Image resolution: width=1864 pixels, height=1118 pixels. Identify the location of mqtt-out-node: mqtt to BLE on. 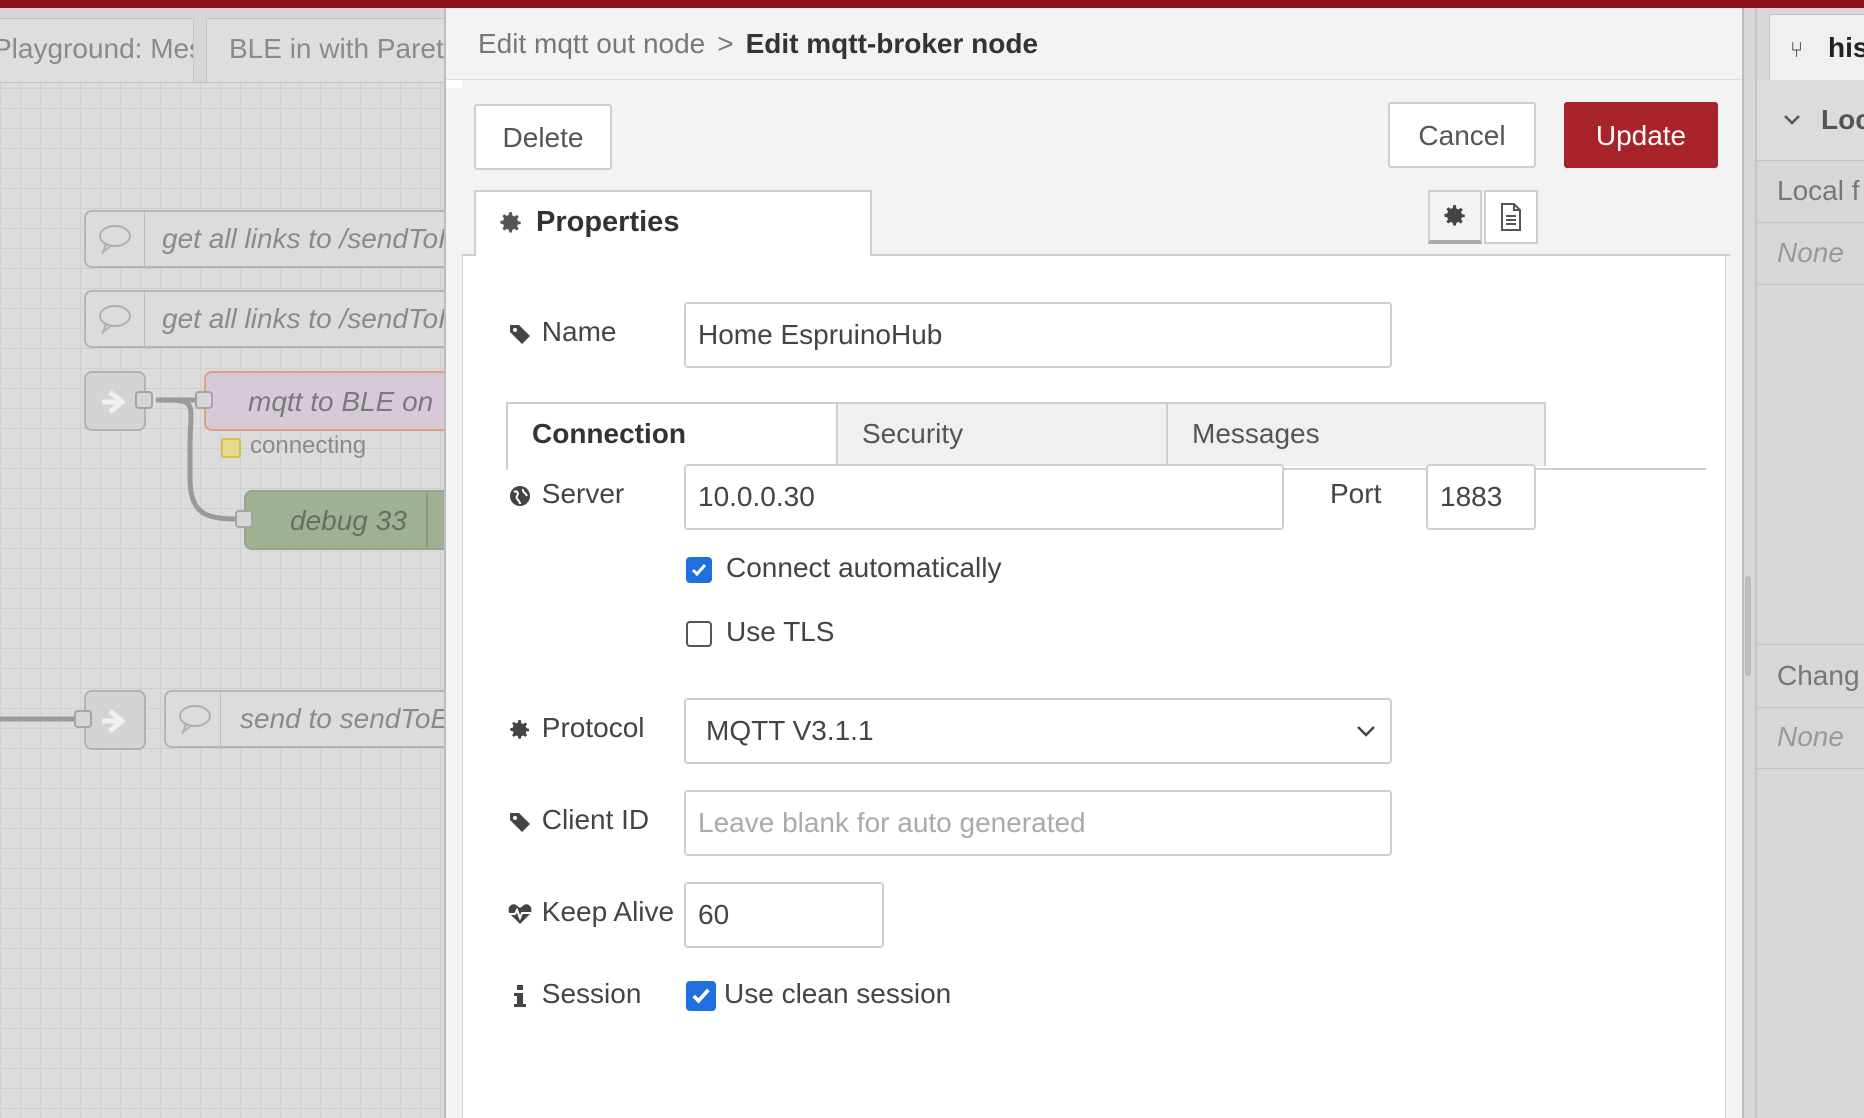
(324, 401).